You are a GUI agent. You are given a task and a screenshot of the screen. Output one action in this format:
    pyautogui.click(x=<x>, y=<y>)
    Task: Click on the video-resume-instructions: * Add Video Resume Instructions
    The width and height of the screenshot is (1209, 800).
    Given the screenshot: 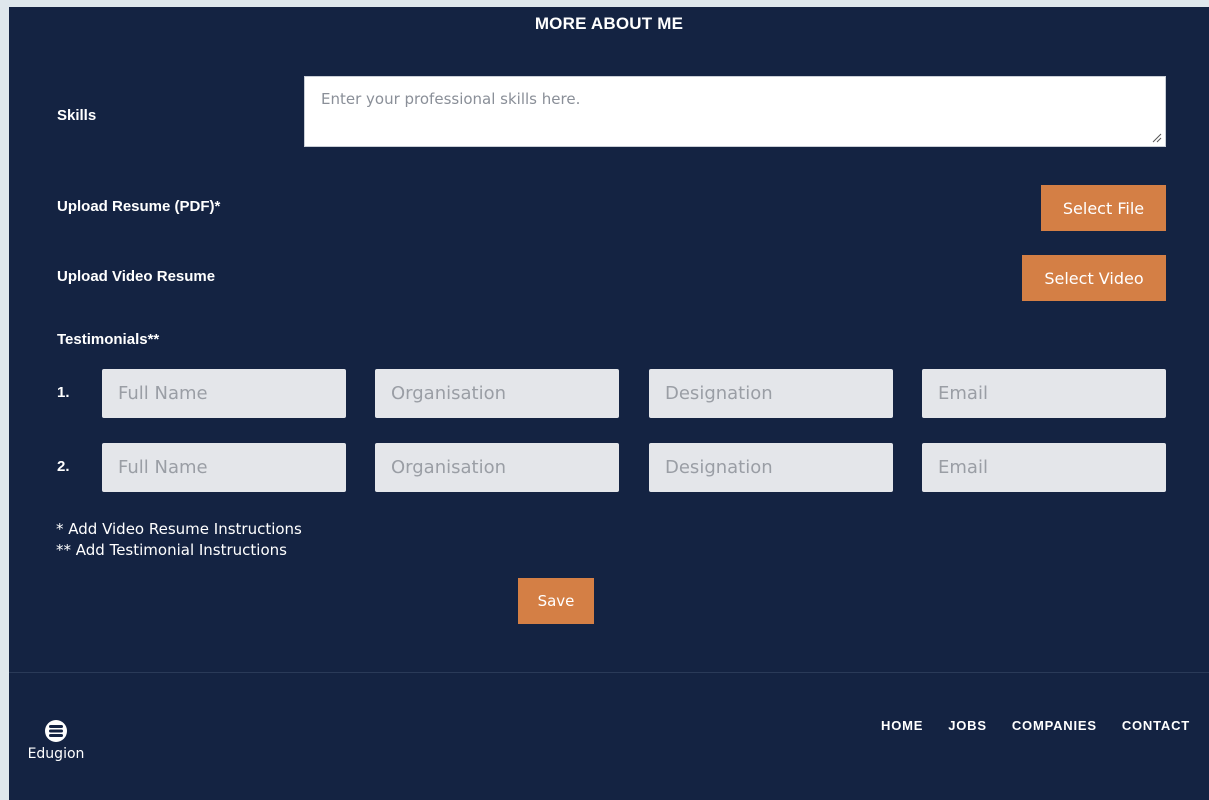 What is the action you would take?
    pyautogui.click(x=179, y=529)
    